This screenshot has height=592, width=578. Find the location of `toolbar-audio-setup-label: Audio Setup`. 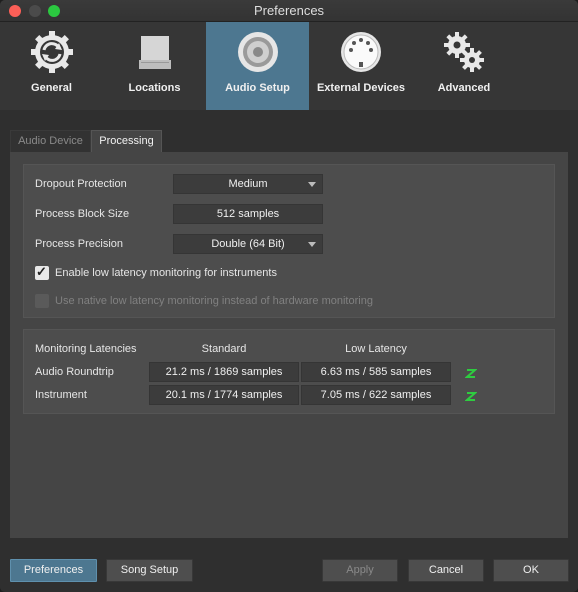

toolbar-audio-setup-label: Audio Setup is located at coordinates (257, 88).